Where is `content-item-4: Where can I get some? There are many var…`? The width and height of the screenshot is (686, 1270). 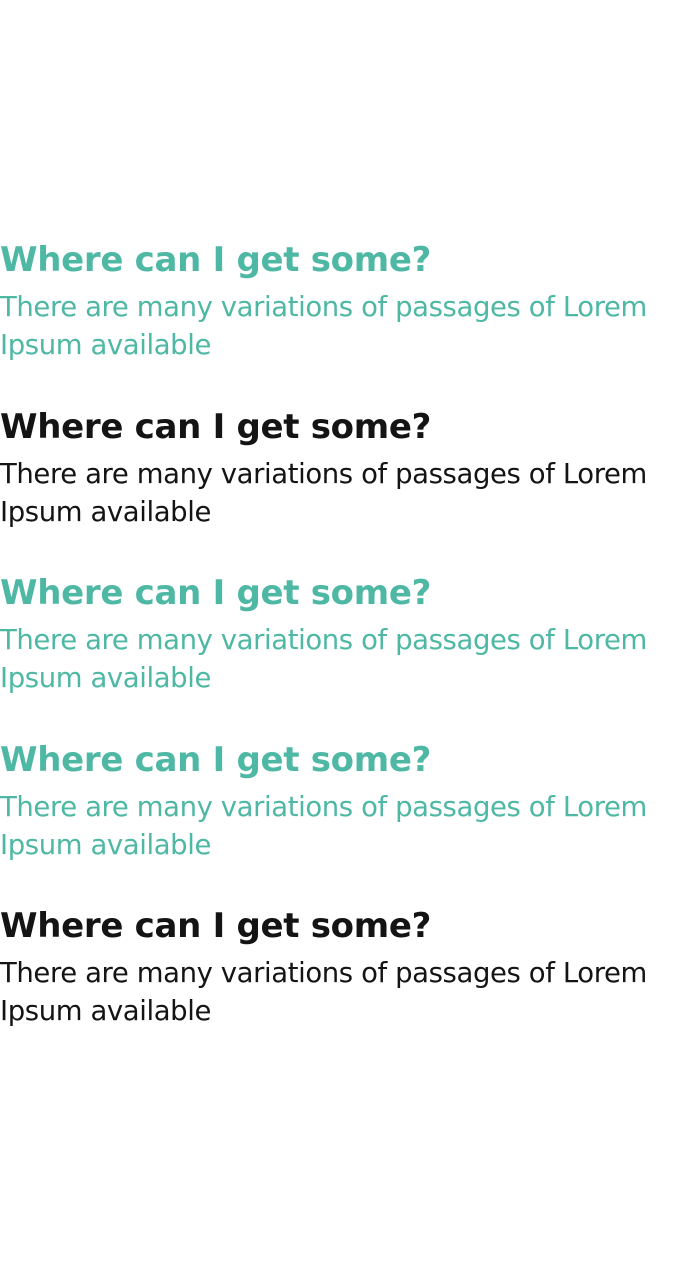
content-item-4: Where can I get some? There are many var… is located at coordinates (343, 819).